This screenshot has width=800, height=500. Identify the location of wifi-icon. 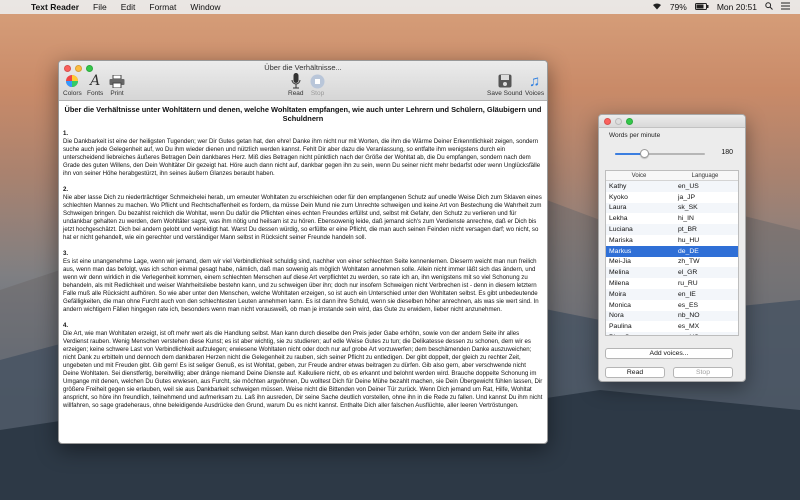
(657, 7).